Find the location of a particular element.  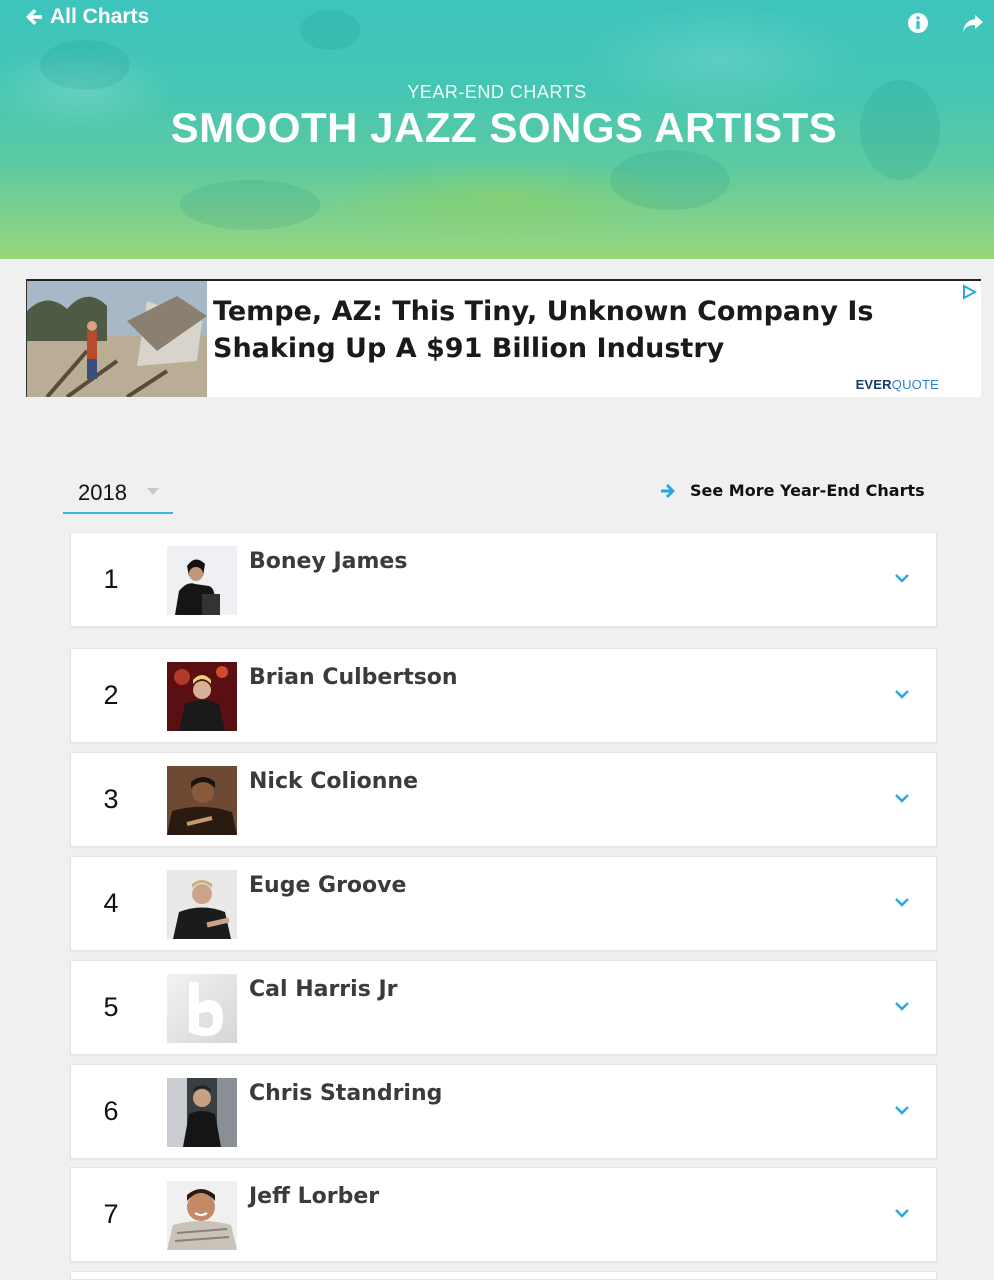

rank-number: 7 is located at coordinates (111, 1214).